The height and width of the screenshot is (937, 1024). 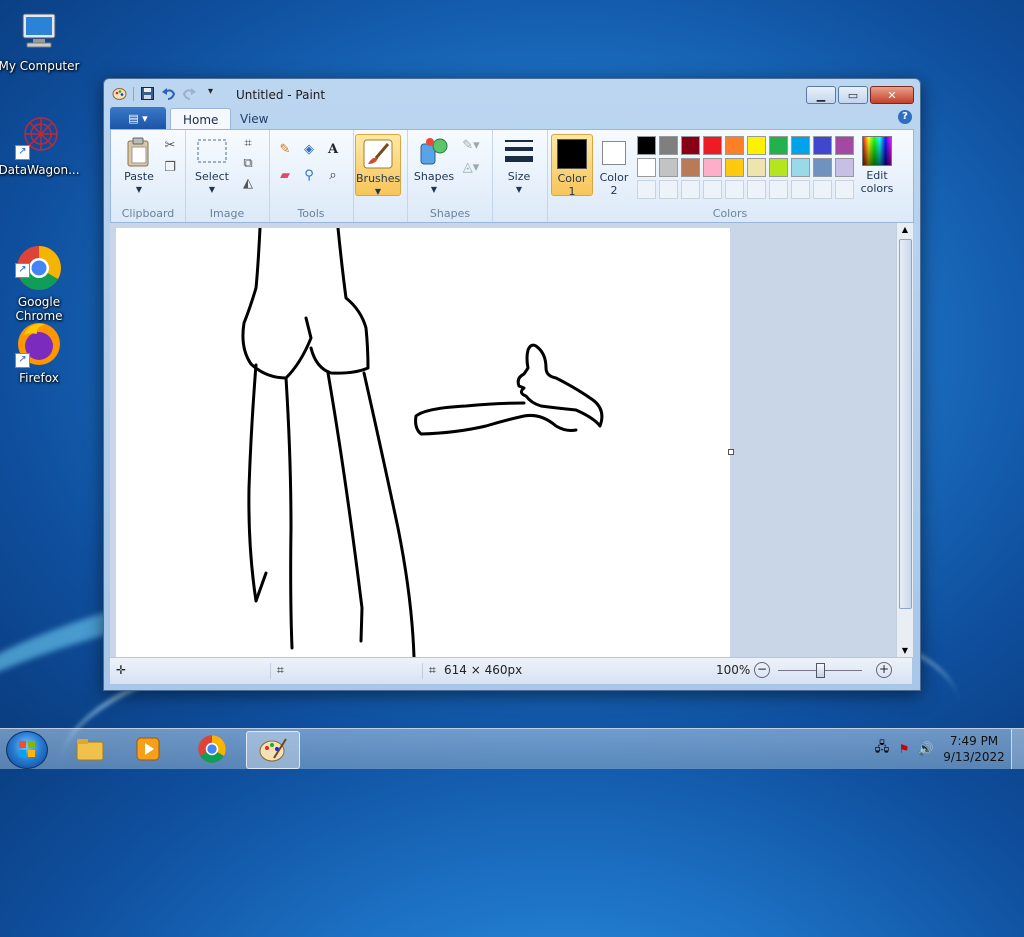 What do you see at coordinates (905, 650) in the screenshot?
I see `scroll-down-arrow-icon: ▼` at bounding box center [905, 650].